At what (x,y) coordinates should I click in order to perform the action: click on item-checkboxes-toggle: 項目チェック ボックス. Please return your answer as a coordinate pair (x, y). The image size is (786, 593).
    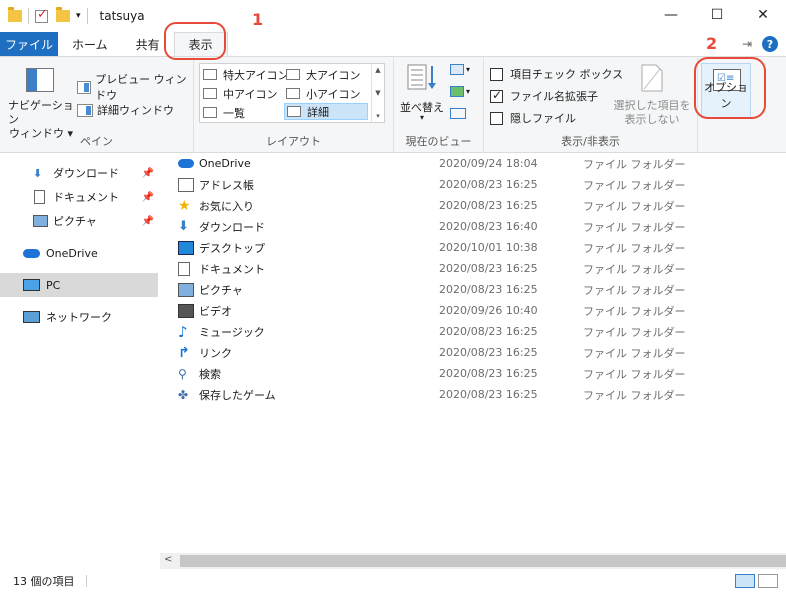
    Looking at the image, I should click on (556, 74).